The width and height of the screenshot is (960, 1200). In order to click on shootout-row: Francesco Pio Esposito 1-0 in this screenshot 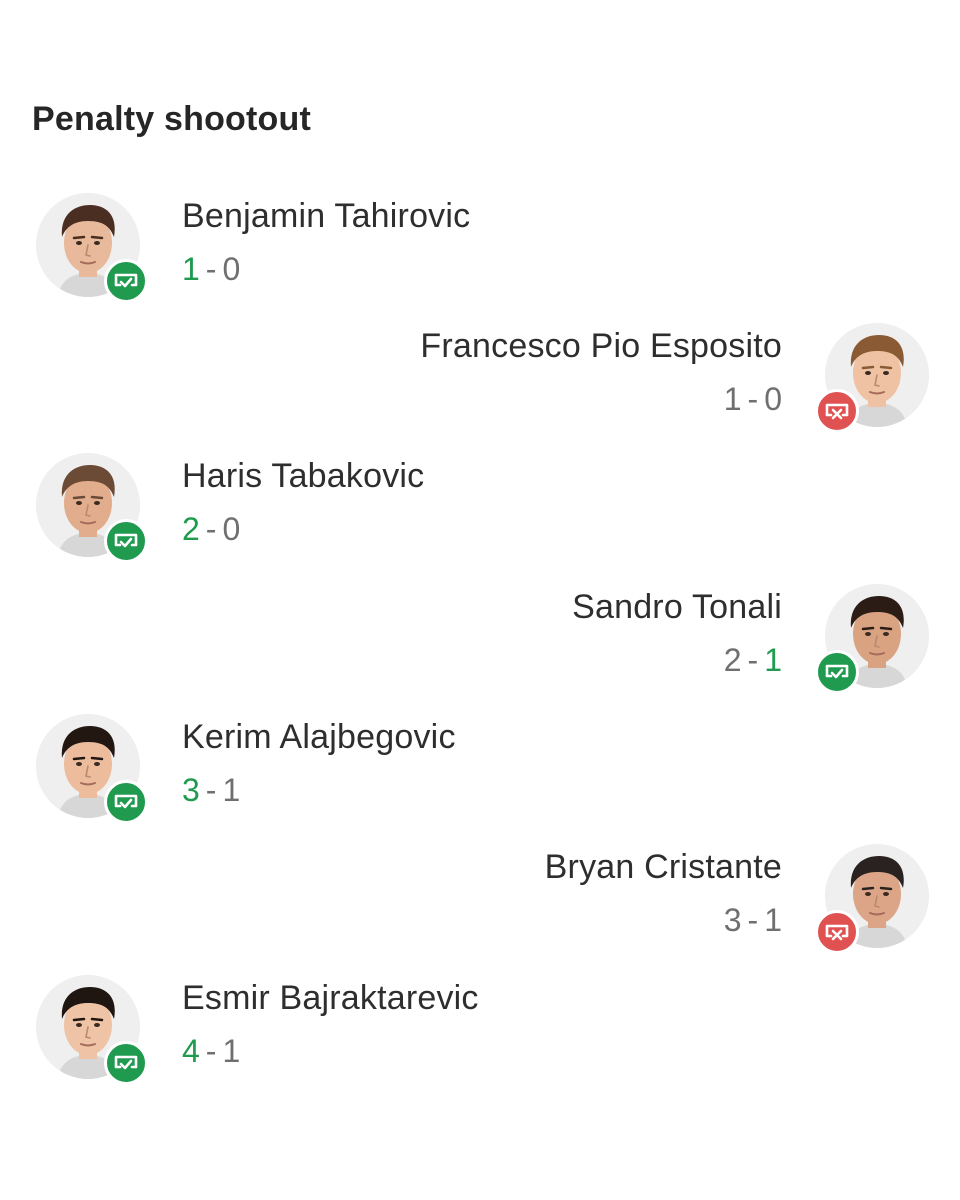, I will do `click(480, 388)`.